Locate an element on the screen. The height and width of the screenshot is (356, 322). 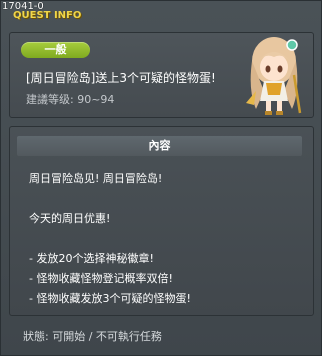
content-line: 周日冒险岛见! 周日冒险岛! is located at coordinates (96, 178).